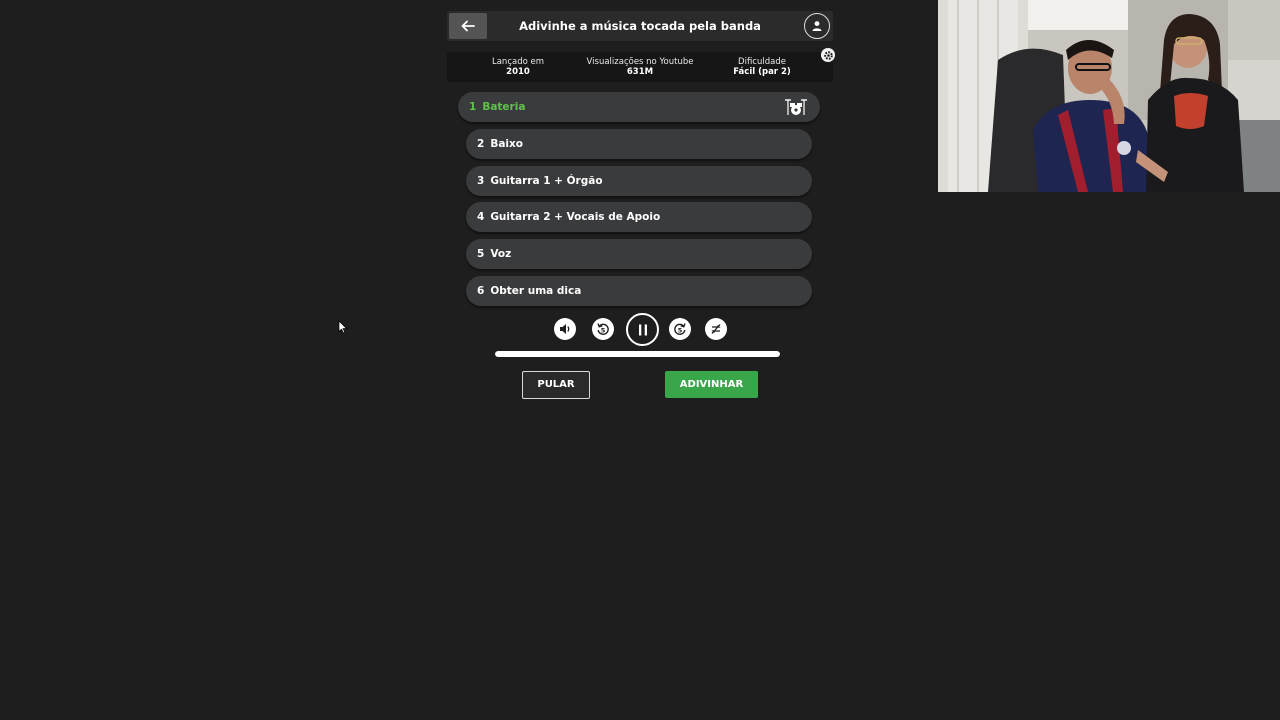 The height and width of the screenshot is (720, 1280). Describe the element at coordinates (501, 254) in the screenshot. I see `track-name: Voz` at that location.